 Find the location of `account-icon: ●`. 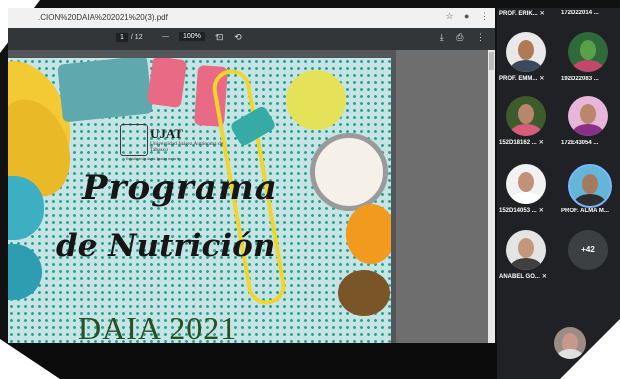

account-icon: ● is located at coordinates (466, 16).